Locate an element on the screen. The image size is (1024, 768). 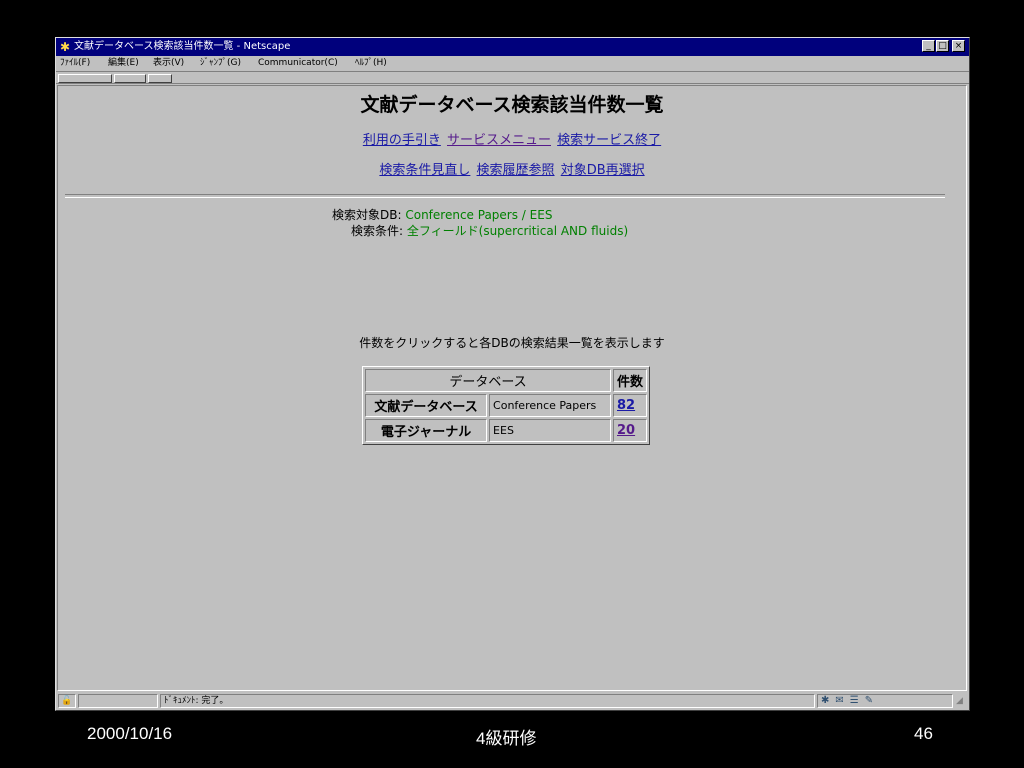
header-database: データベース is located at coordinates (488, 380).